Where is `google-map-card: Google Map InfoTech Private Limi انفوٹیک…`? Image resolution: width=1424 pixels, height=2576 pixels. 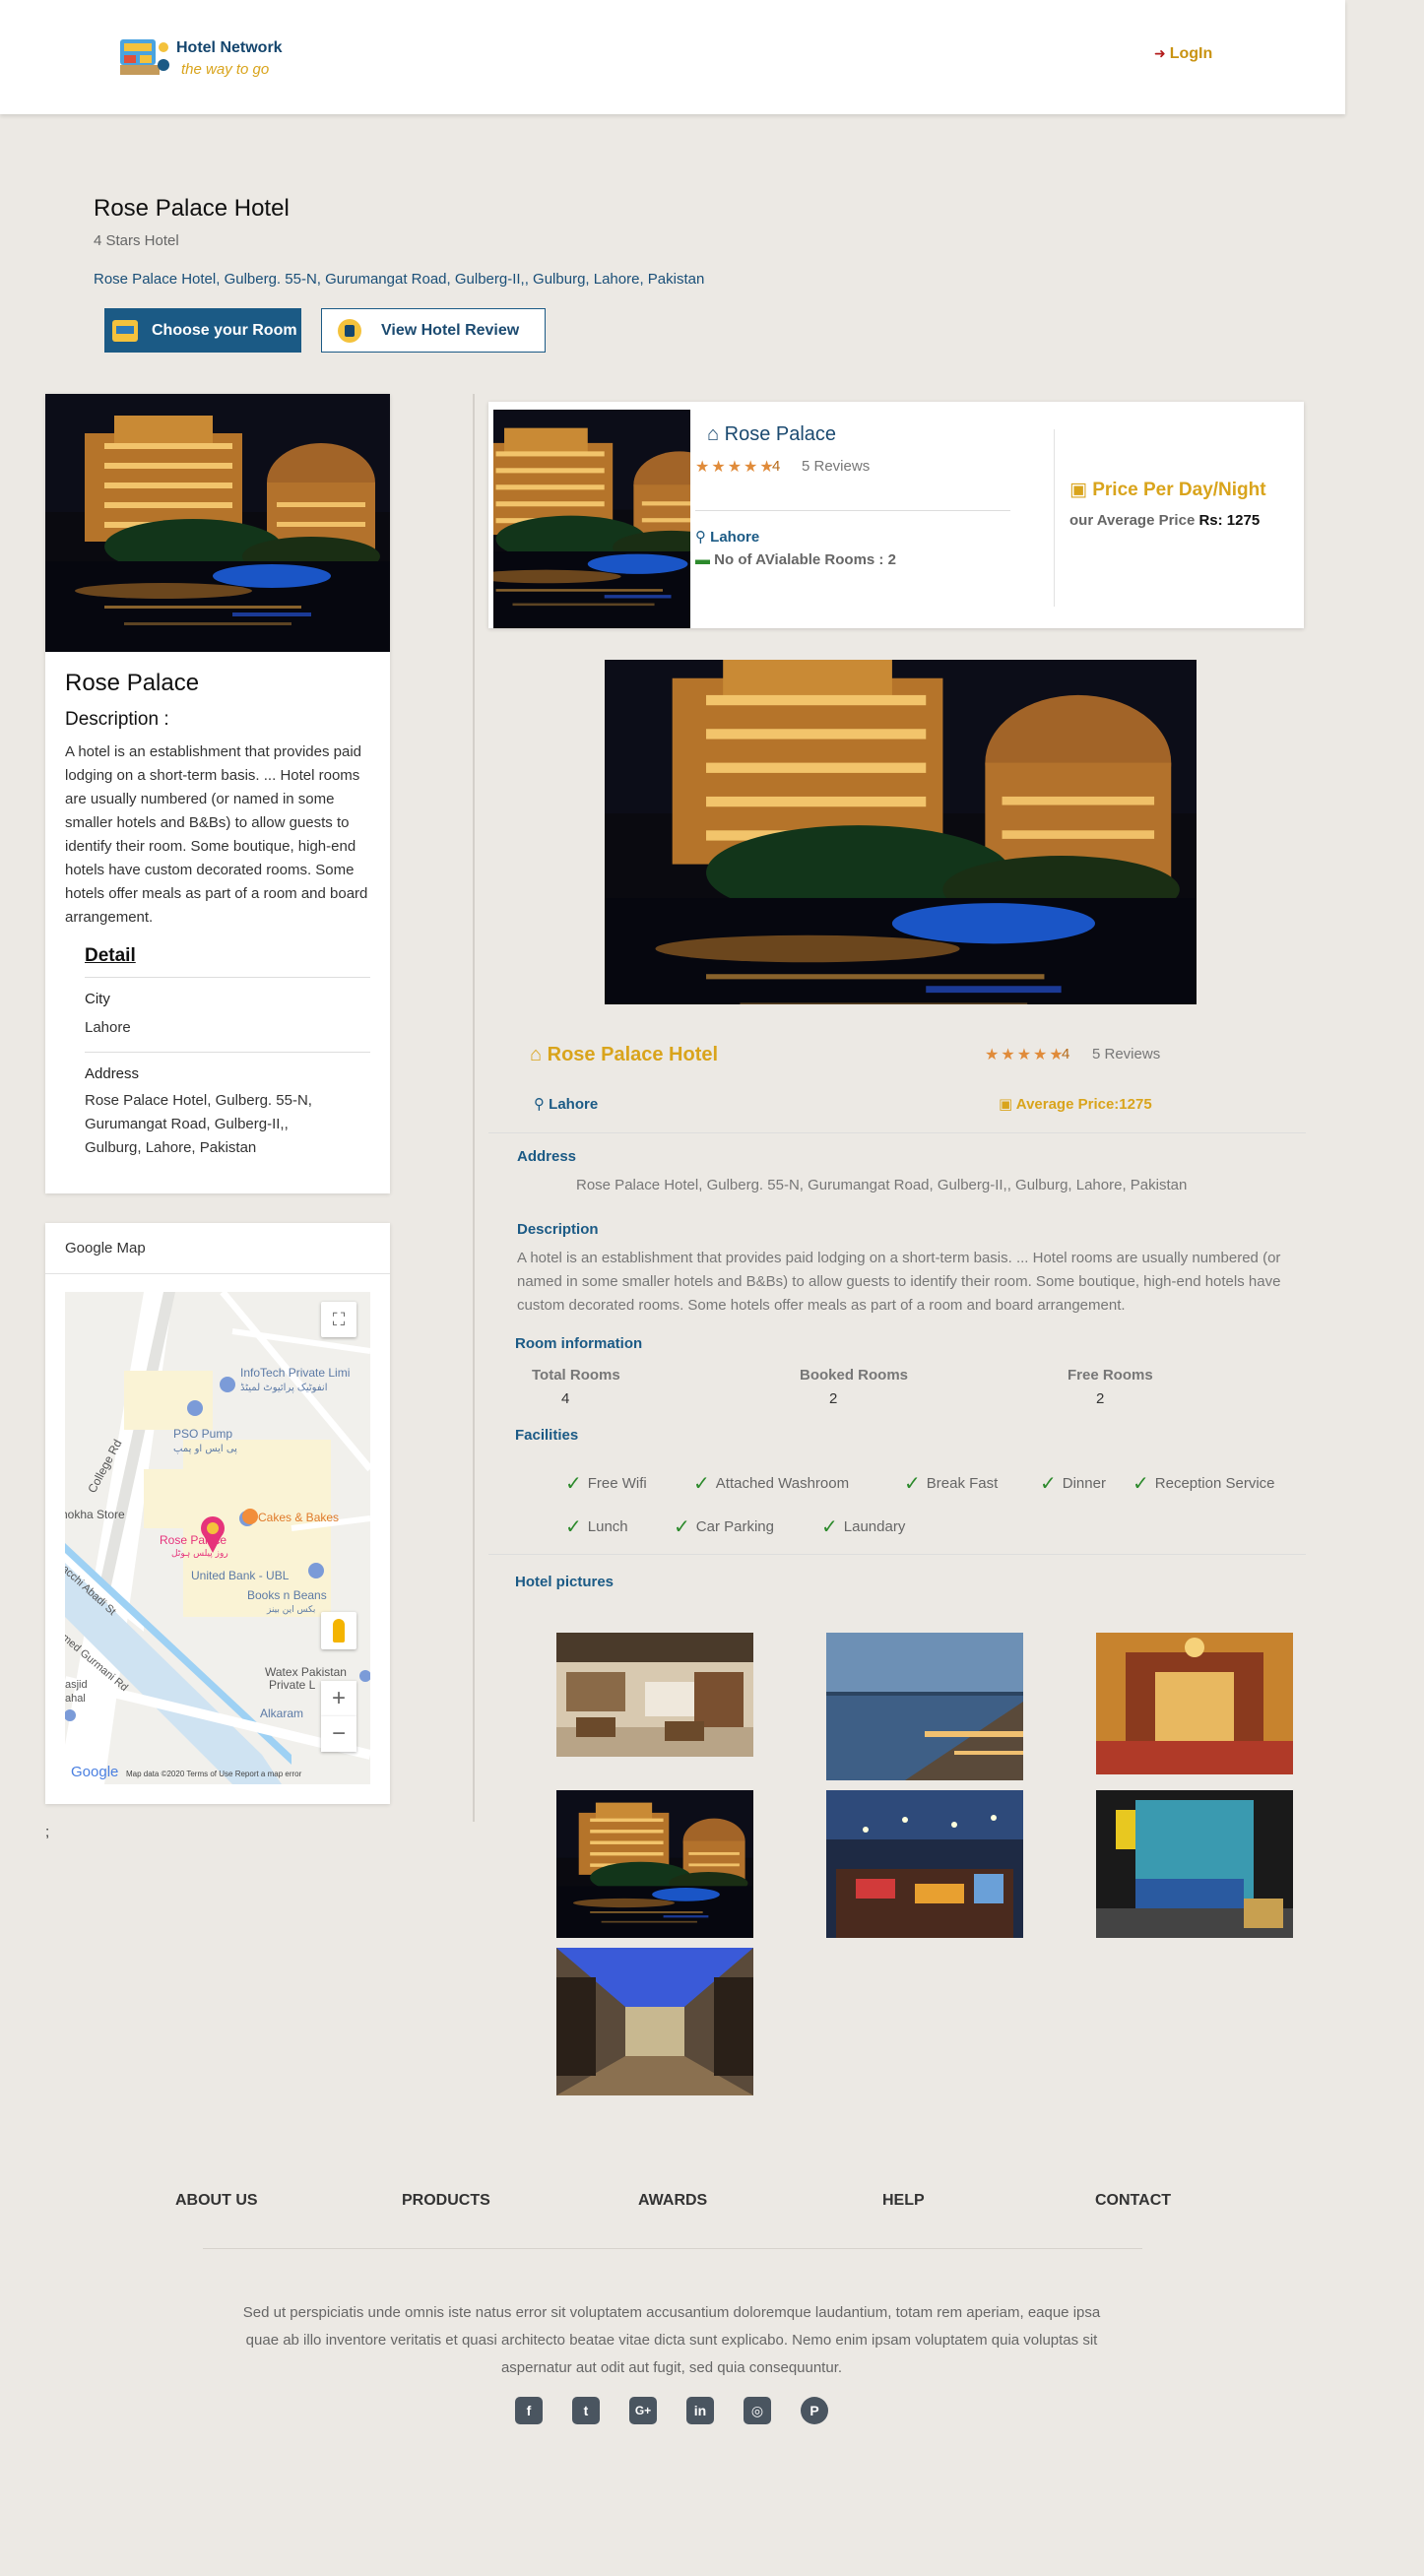
google-map-card: Google Map InfoTech Private Limi انفوٹیک… is located at coordinates (218, 1513).